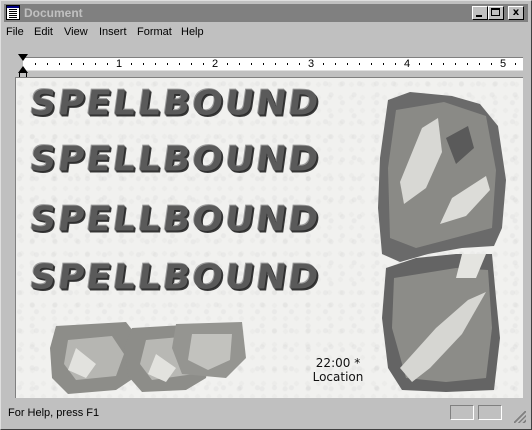 The height and width of the screenshot is (430, 532). What do you see at coordinates (175, 159) in the screenshot?
I see `spellbound-title-row-2: SPELLBOUND` at bounding box center [175, 159].